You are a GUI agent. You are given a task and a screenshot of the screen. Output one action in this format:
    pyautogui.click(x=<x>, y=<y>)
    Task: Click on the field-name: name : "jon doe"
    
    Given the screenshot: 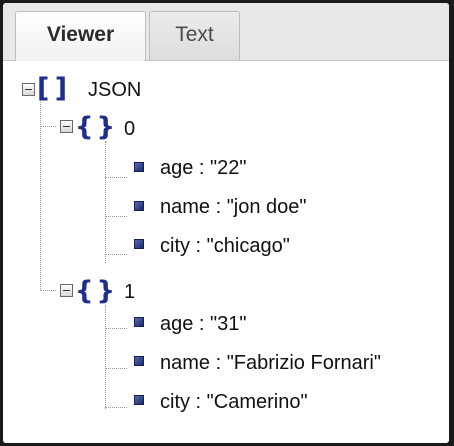 What is the action you would take?
    pyautogui.click(x=233, y=207)
    